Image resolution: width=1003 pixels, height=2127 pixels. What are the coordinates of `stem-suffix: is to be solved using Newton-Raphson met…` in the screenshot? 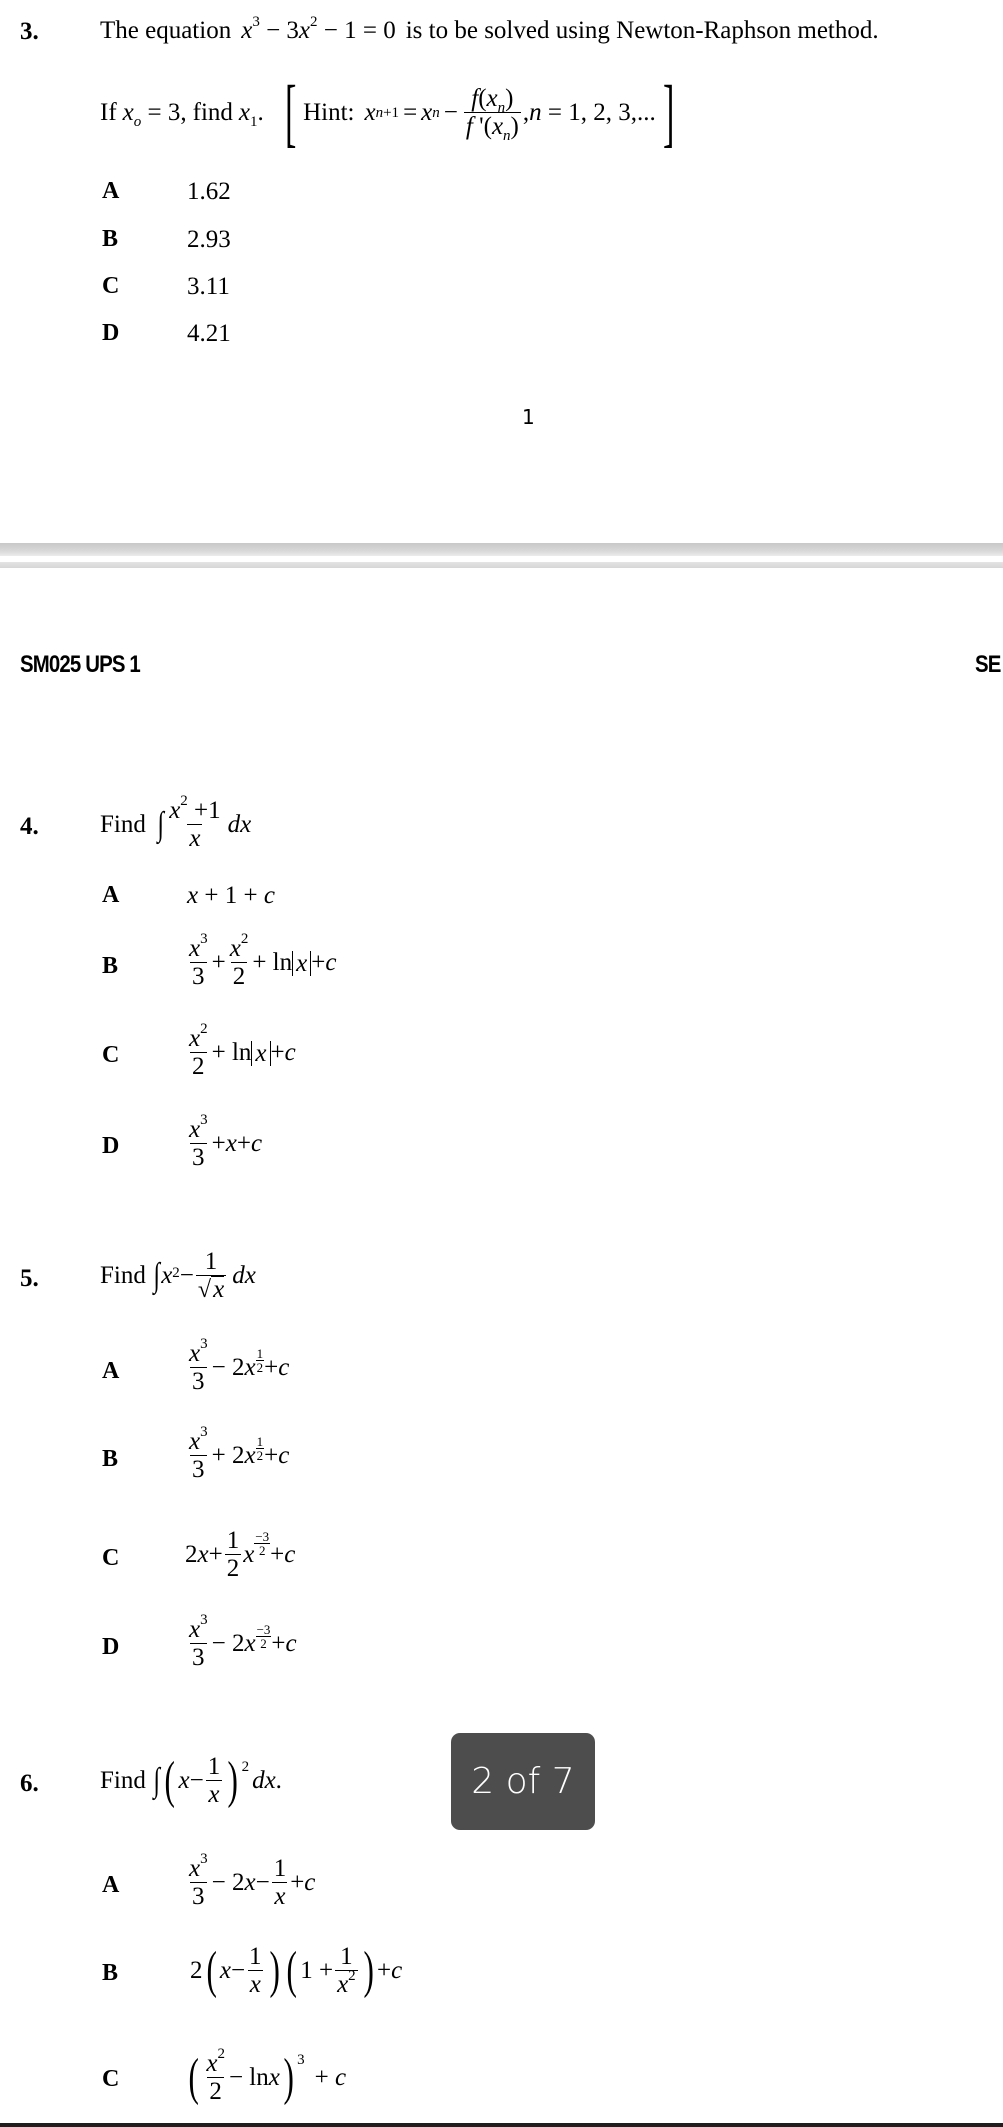 It's located at (642, 30).